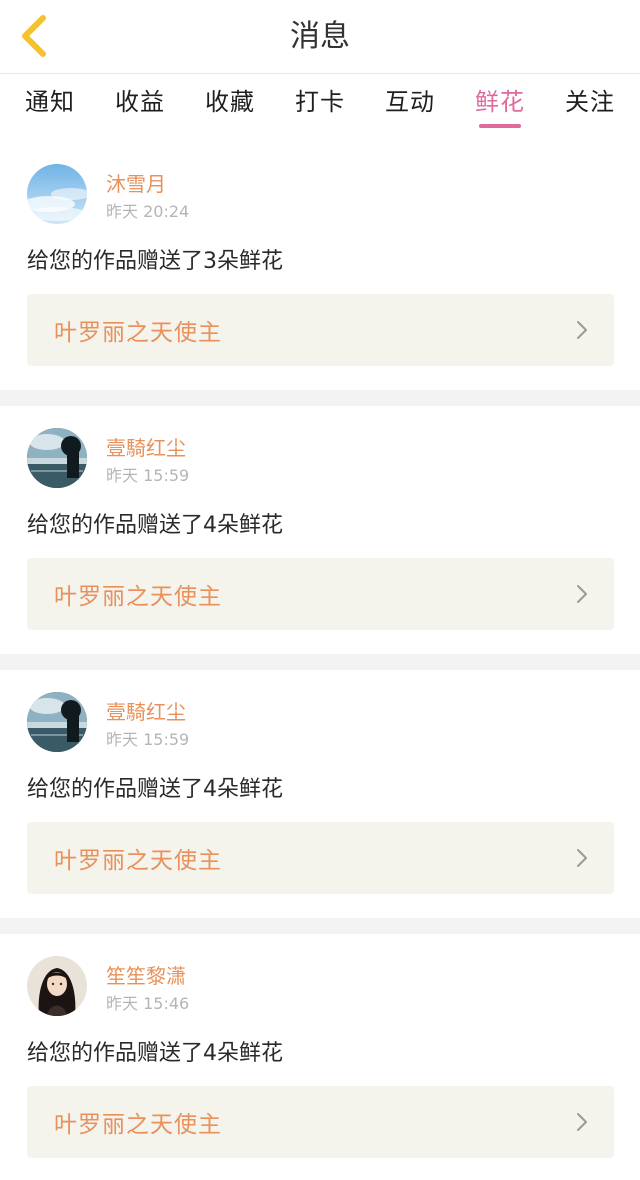 This screenshot has width=640, height=1180. I want to click on tab-label: 收藏, so click(230, 102).